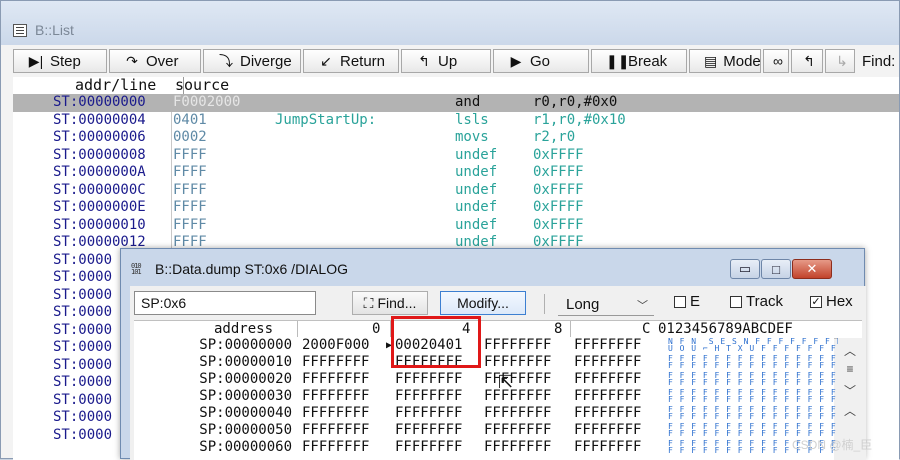 Image resolution: width=900 pixels, height=460 pixels. I want to click on maximize-button: □, so click(776, 269).